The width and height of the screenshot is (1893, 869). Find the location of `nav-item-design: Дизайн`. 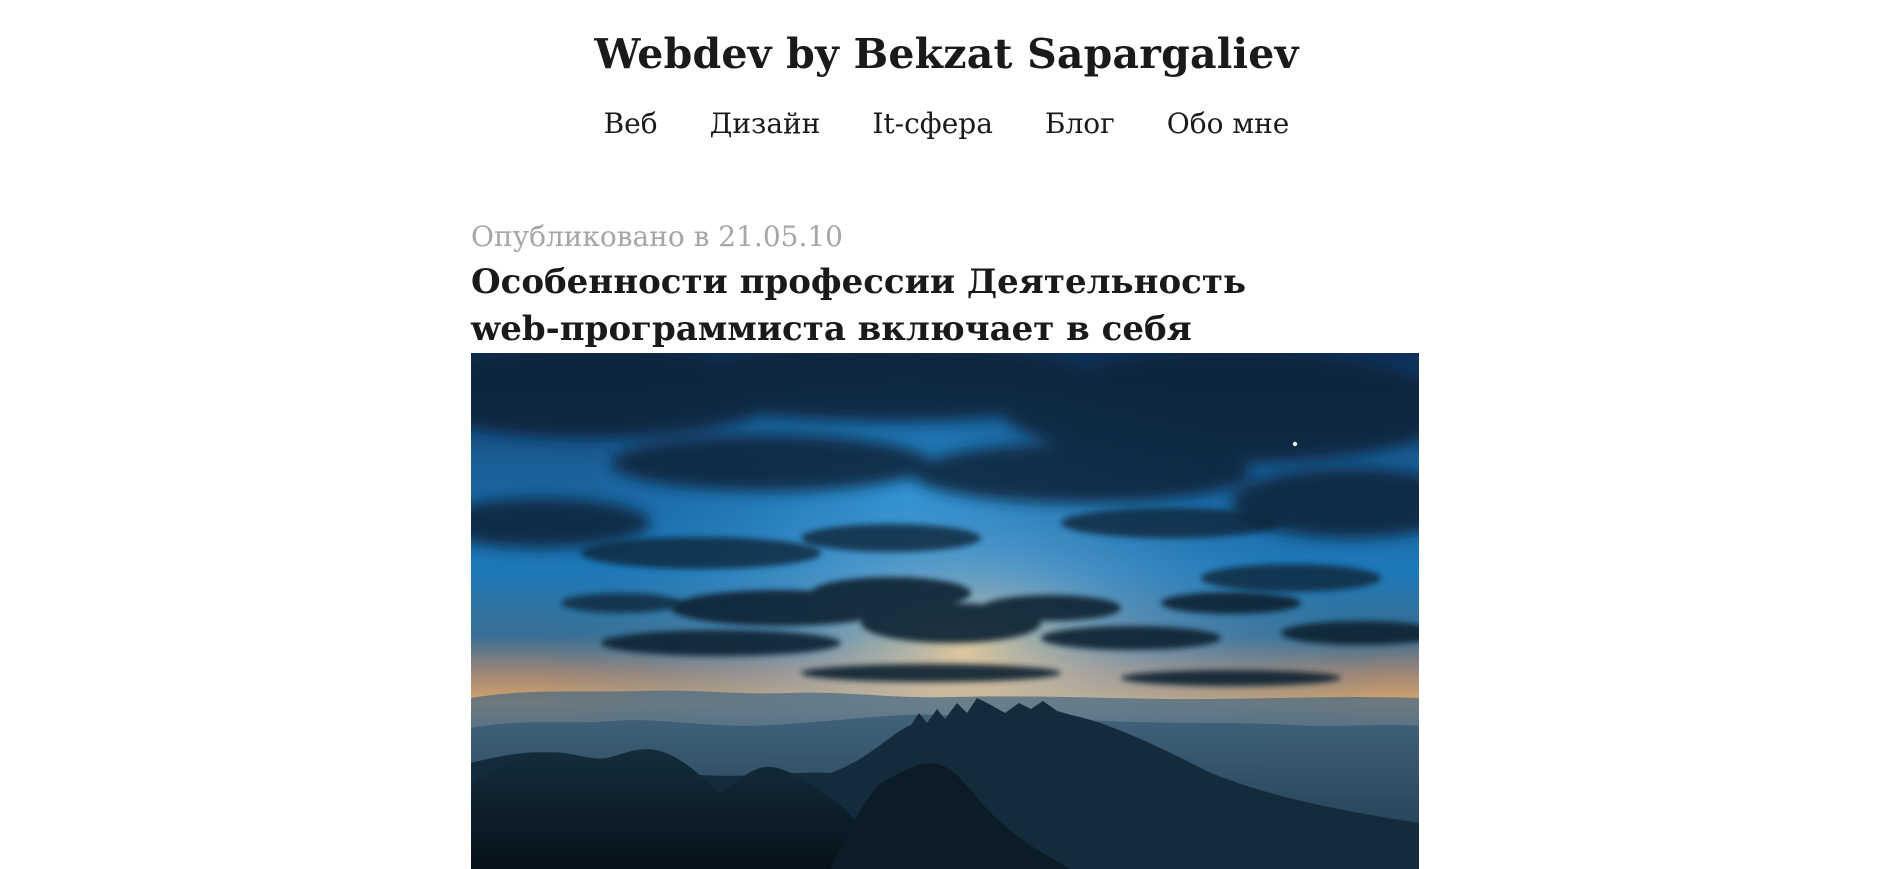

nav-item-design: Дизайн is located at coordinates (765, 124).